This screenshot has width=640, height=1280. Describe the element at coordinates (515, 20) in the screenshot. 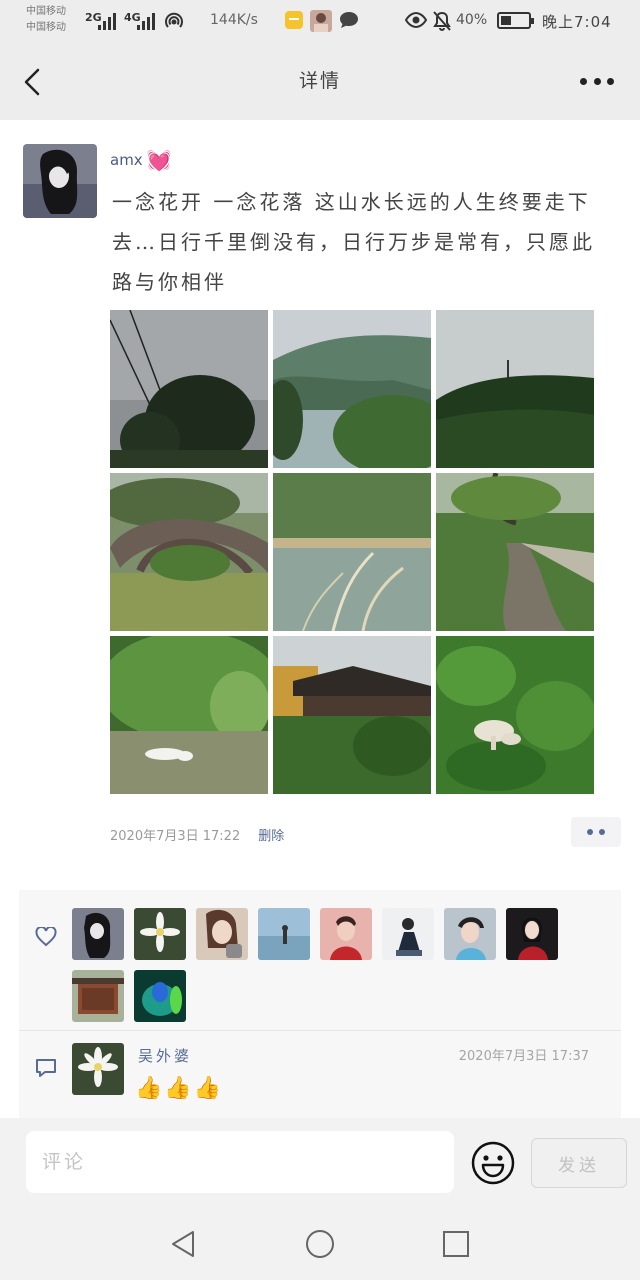

I see `battery-icon` at that location.